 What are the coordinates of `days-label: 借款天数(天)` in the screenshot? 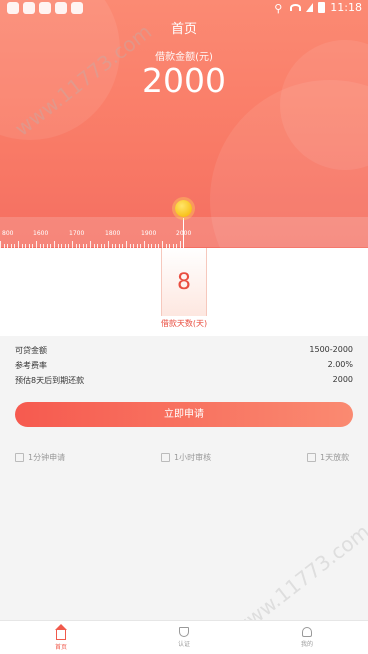 It's located at (184, 323).